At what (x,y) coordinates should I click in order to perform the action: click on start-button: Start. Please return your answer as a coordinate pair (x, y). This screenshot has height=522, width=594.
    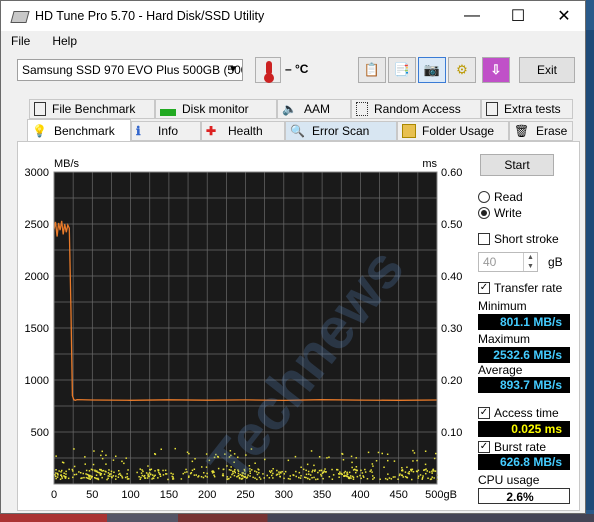
    Looking at the image, I should click on (517, 165).